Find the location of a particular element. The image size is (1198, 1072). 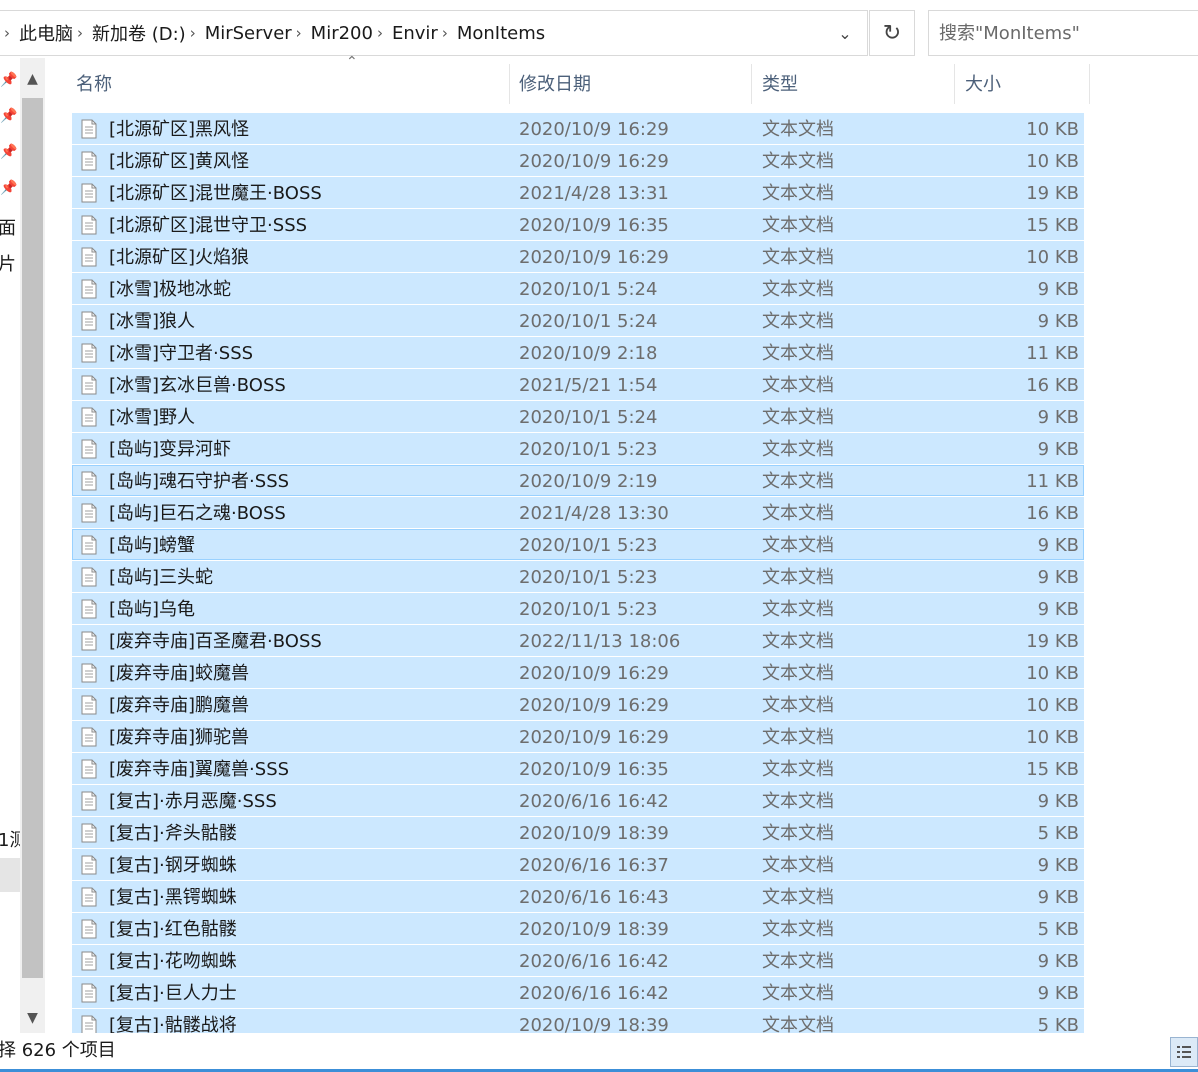

address-history-dropdown: ⌄ is located at coordinates (845, 33).